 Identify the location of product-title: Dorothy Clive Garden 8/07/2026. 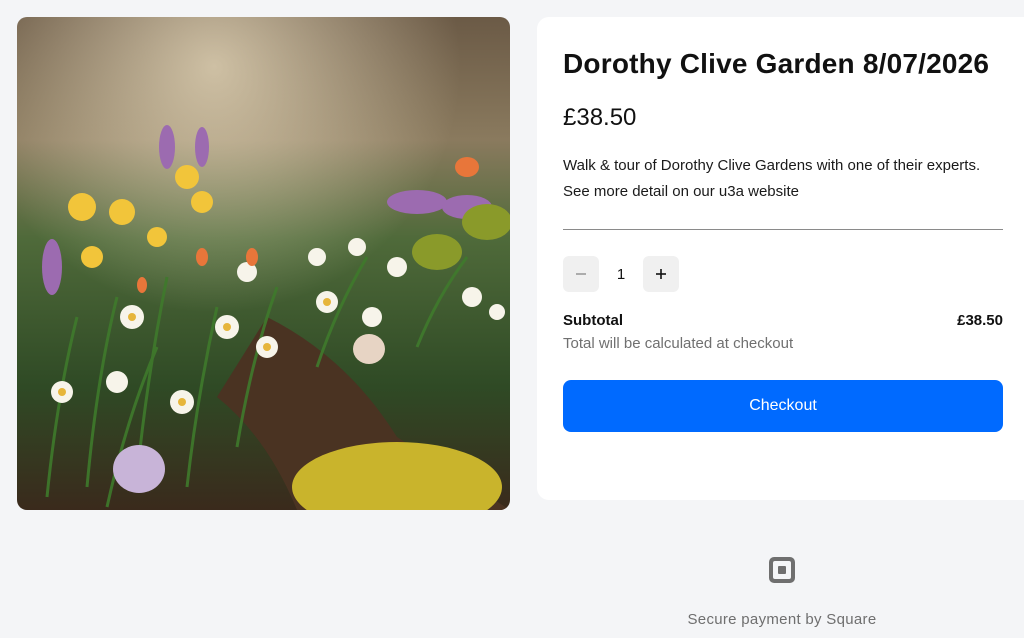
(776, 63).